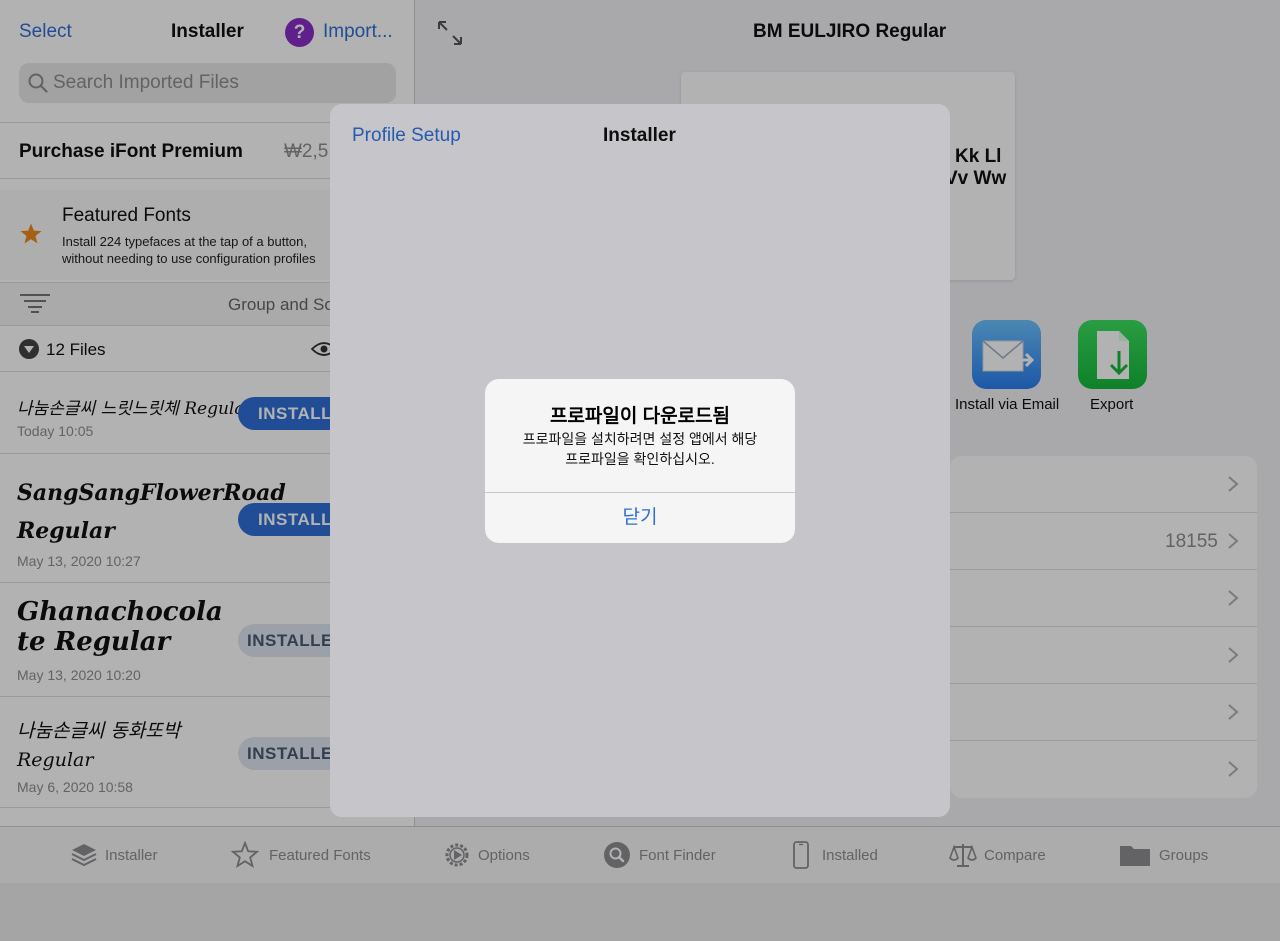  Describe the element at coordinates (640, 449) in the screenshot. I see `alert-message: 프로파일을 설치하려면 설정 앱에서 해당 프로파일을 확인하십시오.` at that location.